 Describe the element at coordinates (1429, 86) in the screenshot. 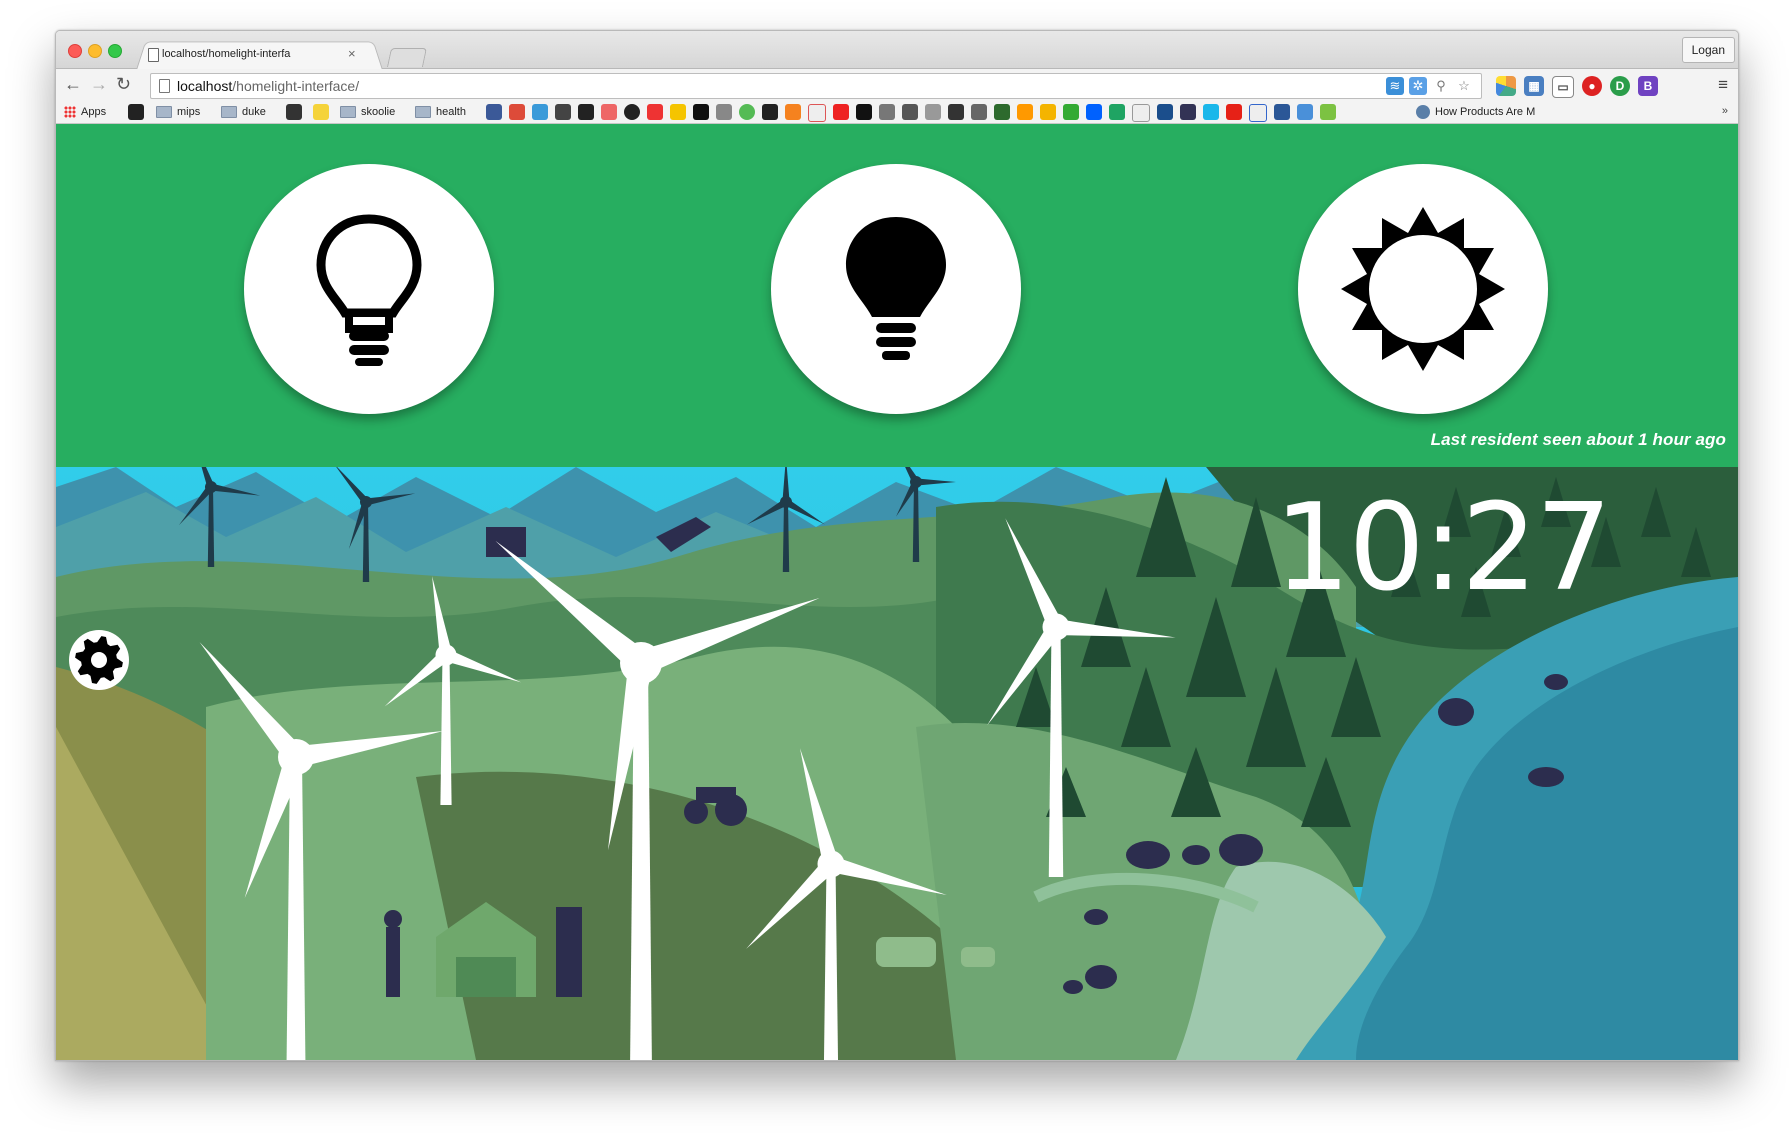

I see `omnibox-icons: ≋ ✲ ⚲ ☆` at that location.